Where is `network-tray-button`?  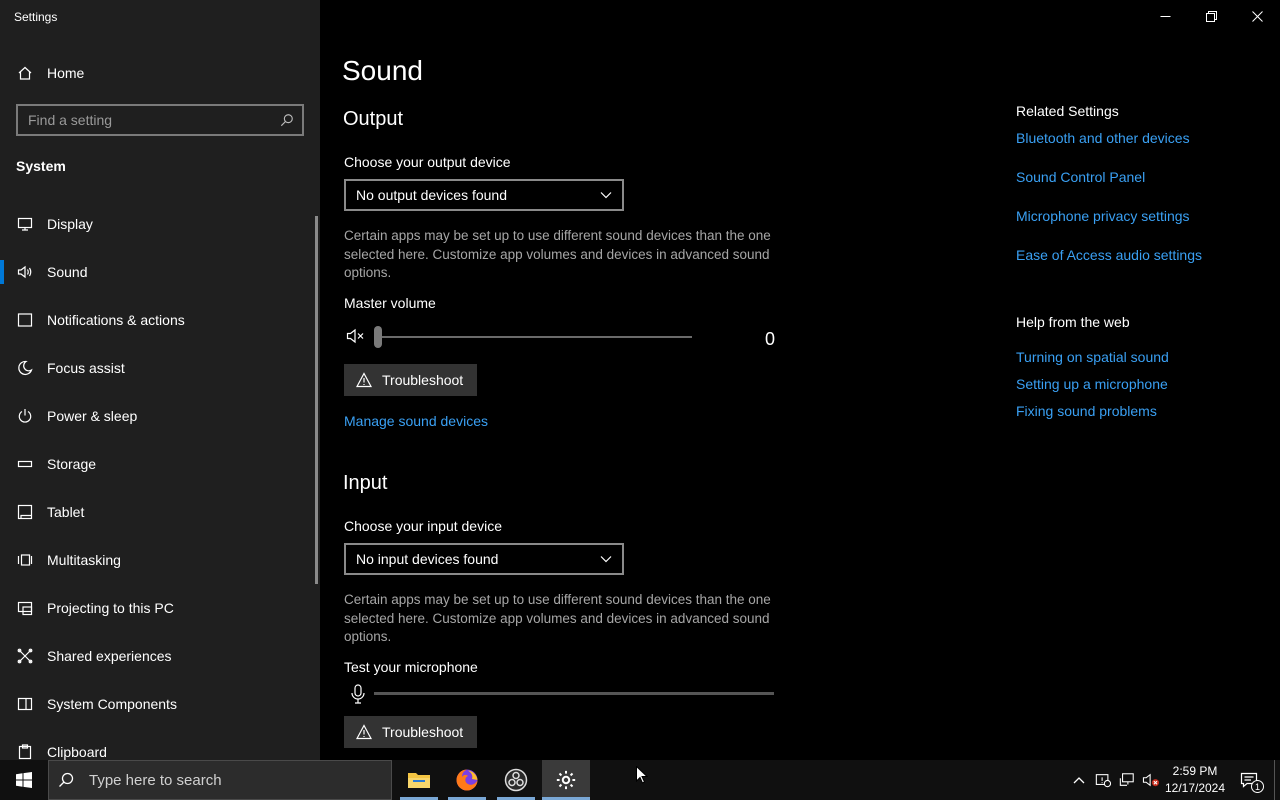 network-tray-button is located at coordinates (1127, 780).